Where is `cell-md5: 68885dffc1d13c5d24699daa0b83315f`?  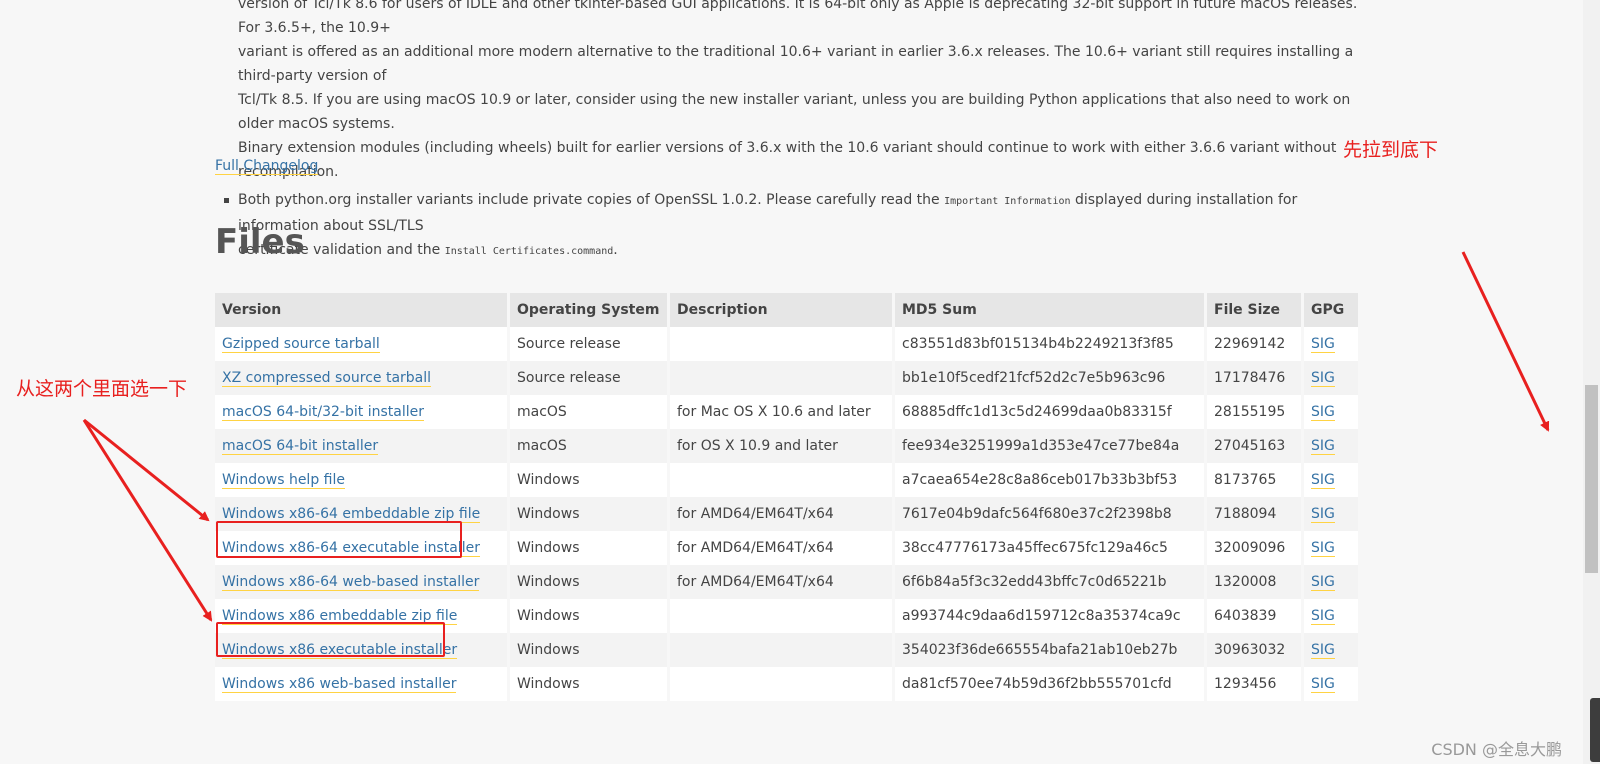 cell-md5: 68885dffc1d13c5d24699daa0b83315f is located at coordinates (1050, 412).